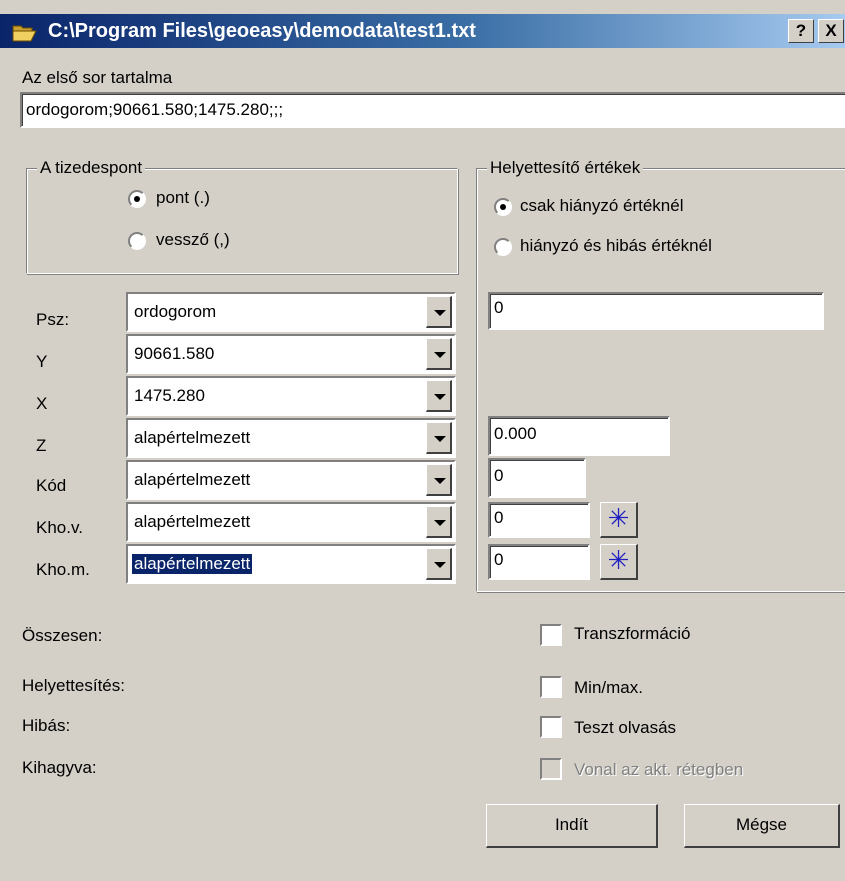 This screenshot has height=881, width=845. I want to click on line-layer-label: Vonal az akt. rétegben, so click(659, 769).